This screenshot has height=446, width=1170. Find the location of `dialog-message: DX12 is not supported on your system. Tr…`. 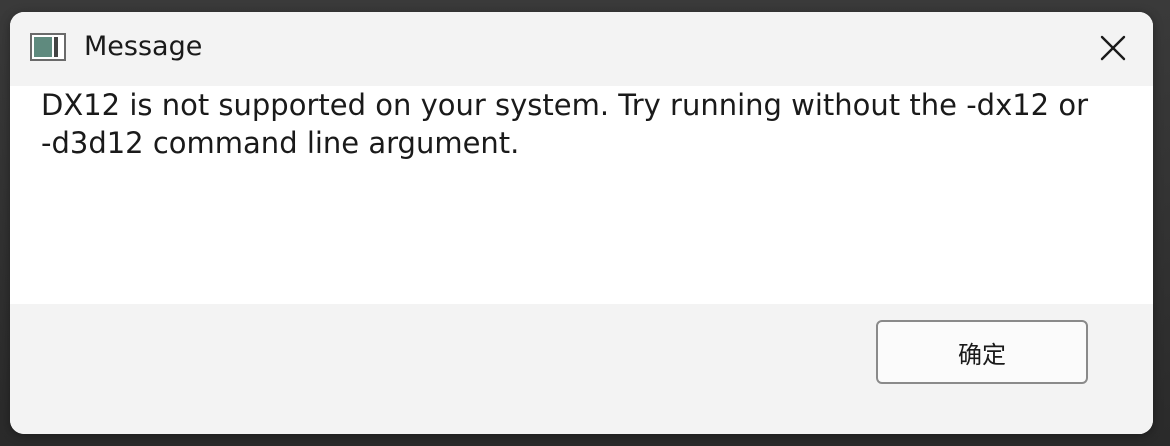

dialog-message: DX12 is not supported on your system. Tr… is located at coordinates (565, 124).